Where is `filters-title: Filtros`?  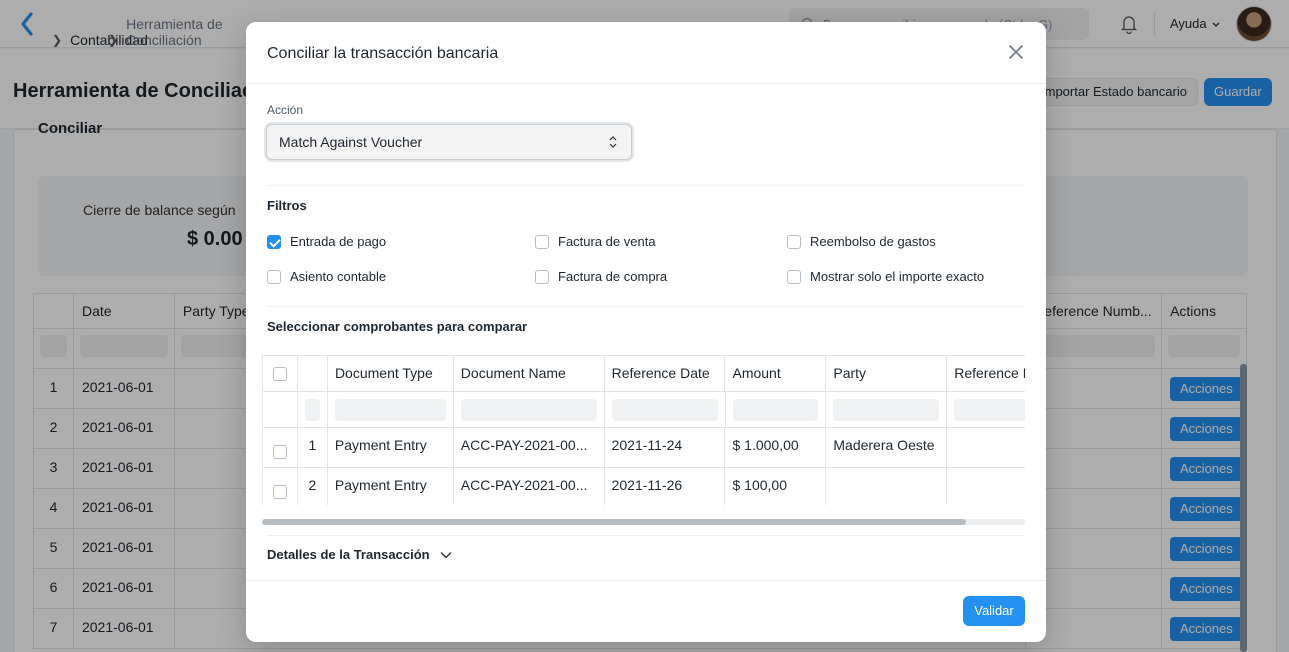 filters-title: Filtros is located at coordinates (287, 205).